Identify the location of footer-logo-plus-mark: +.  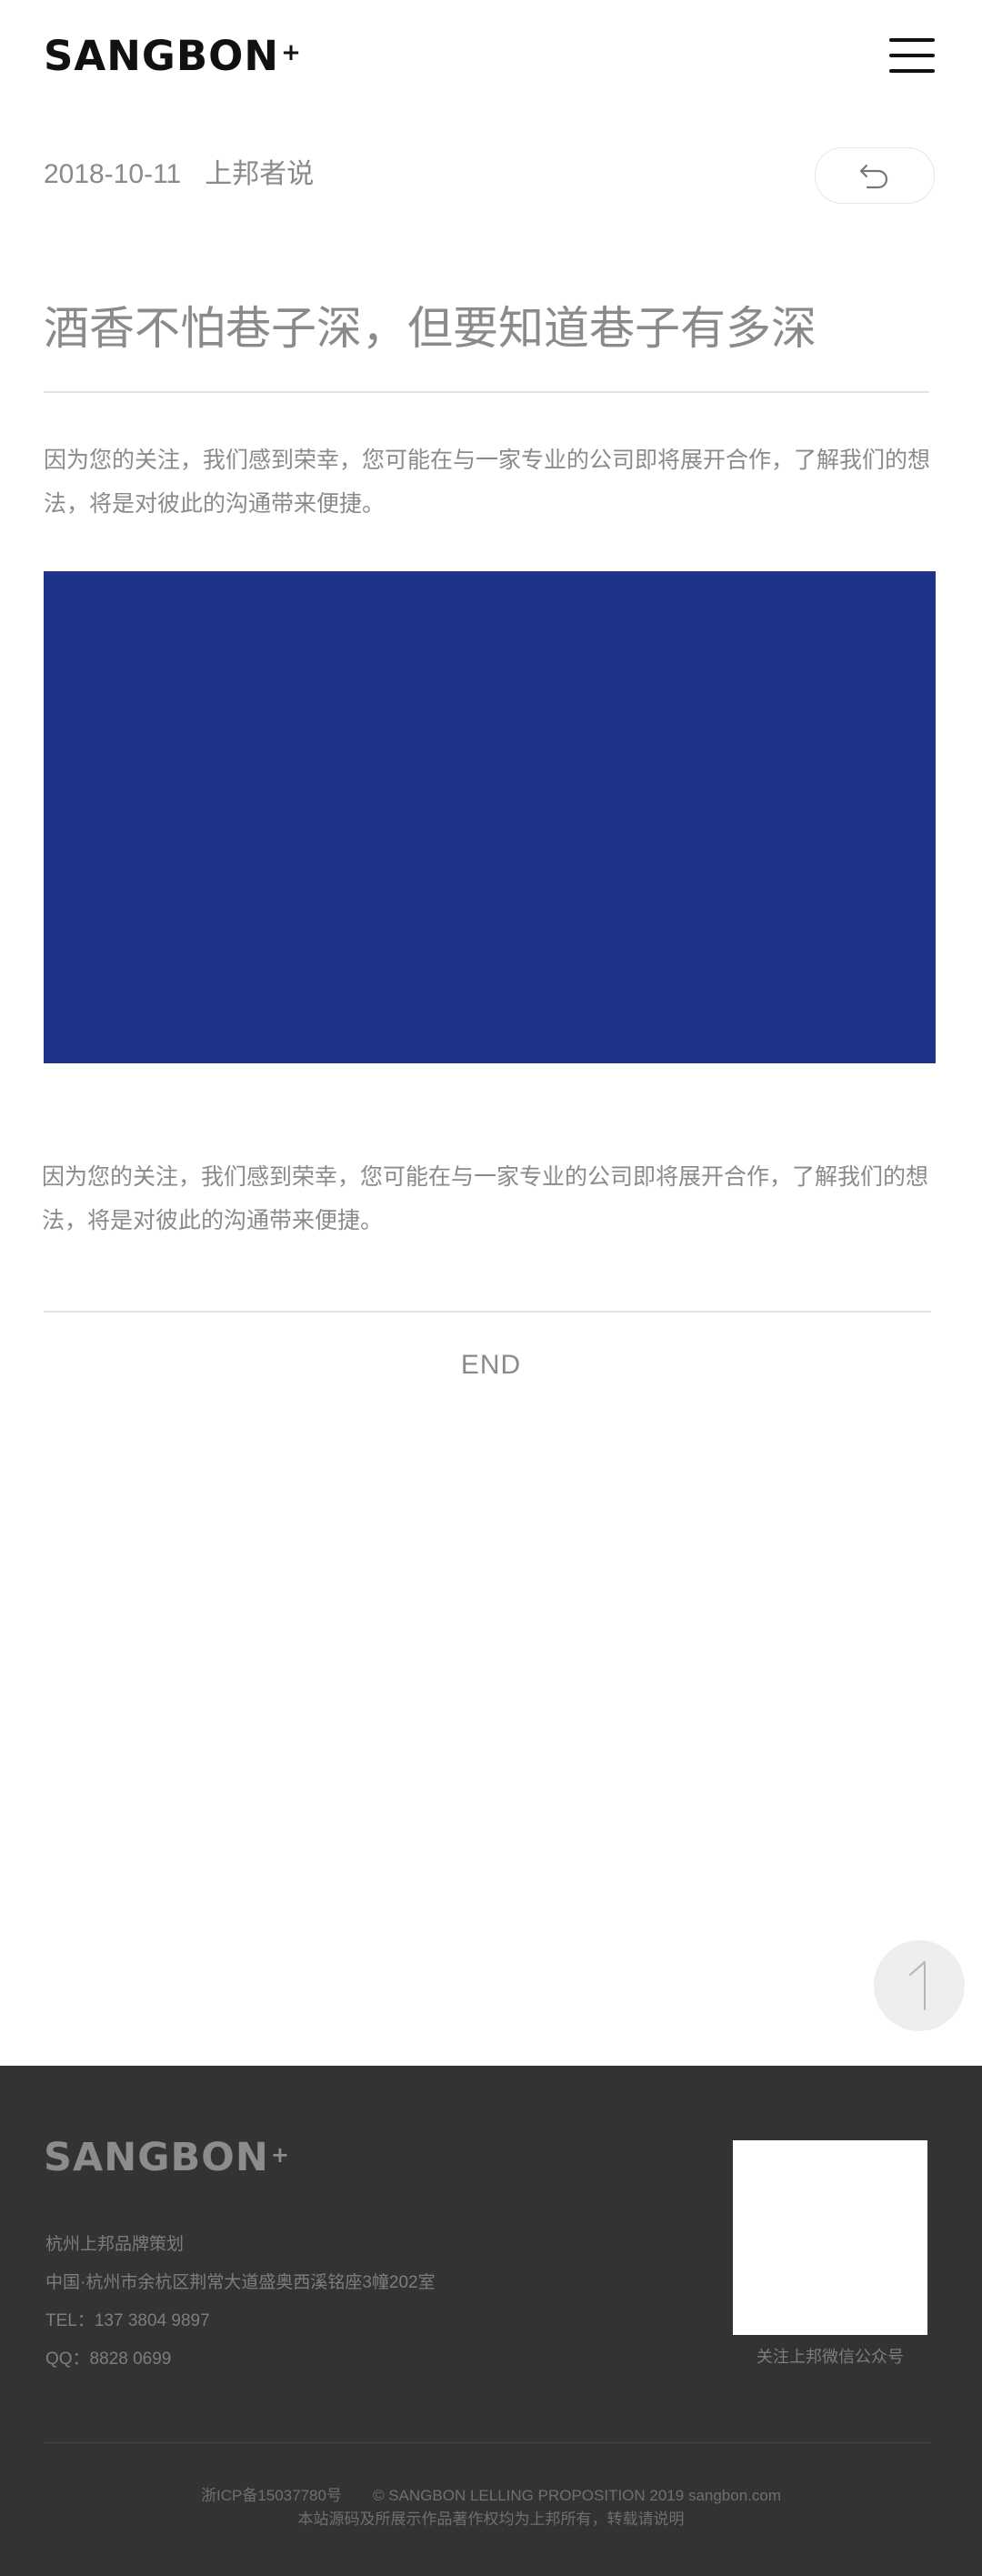
(280, 2155).